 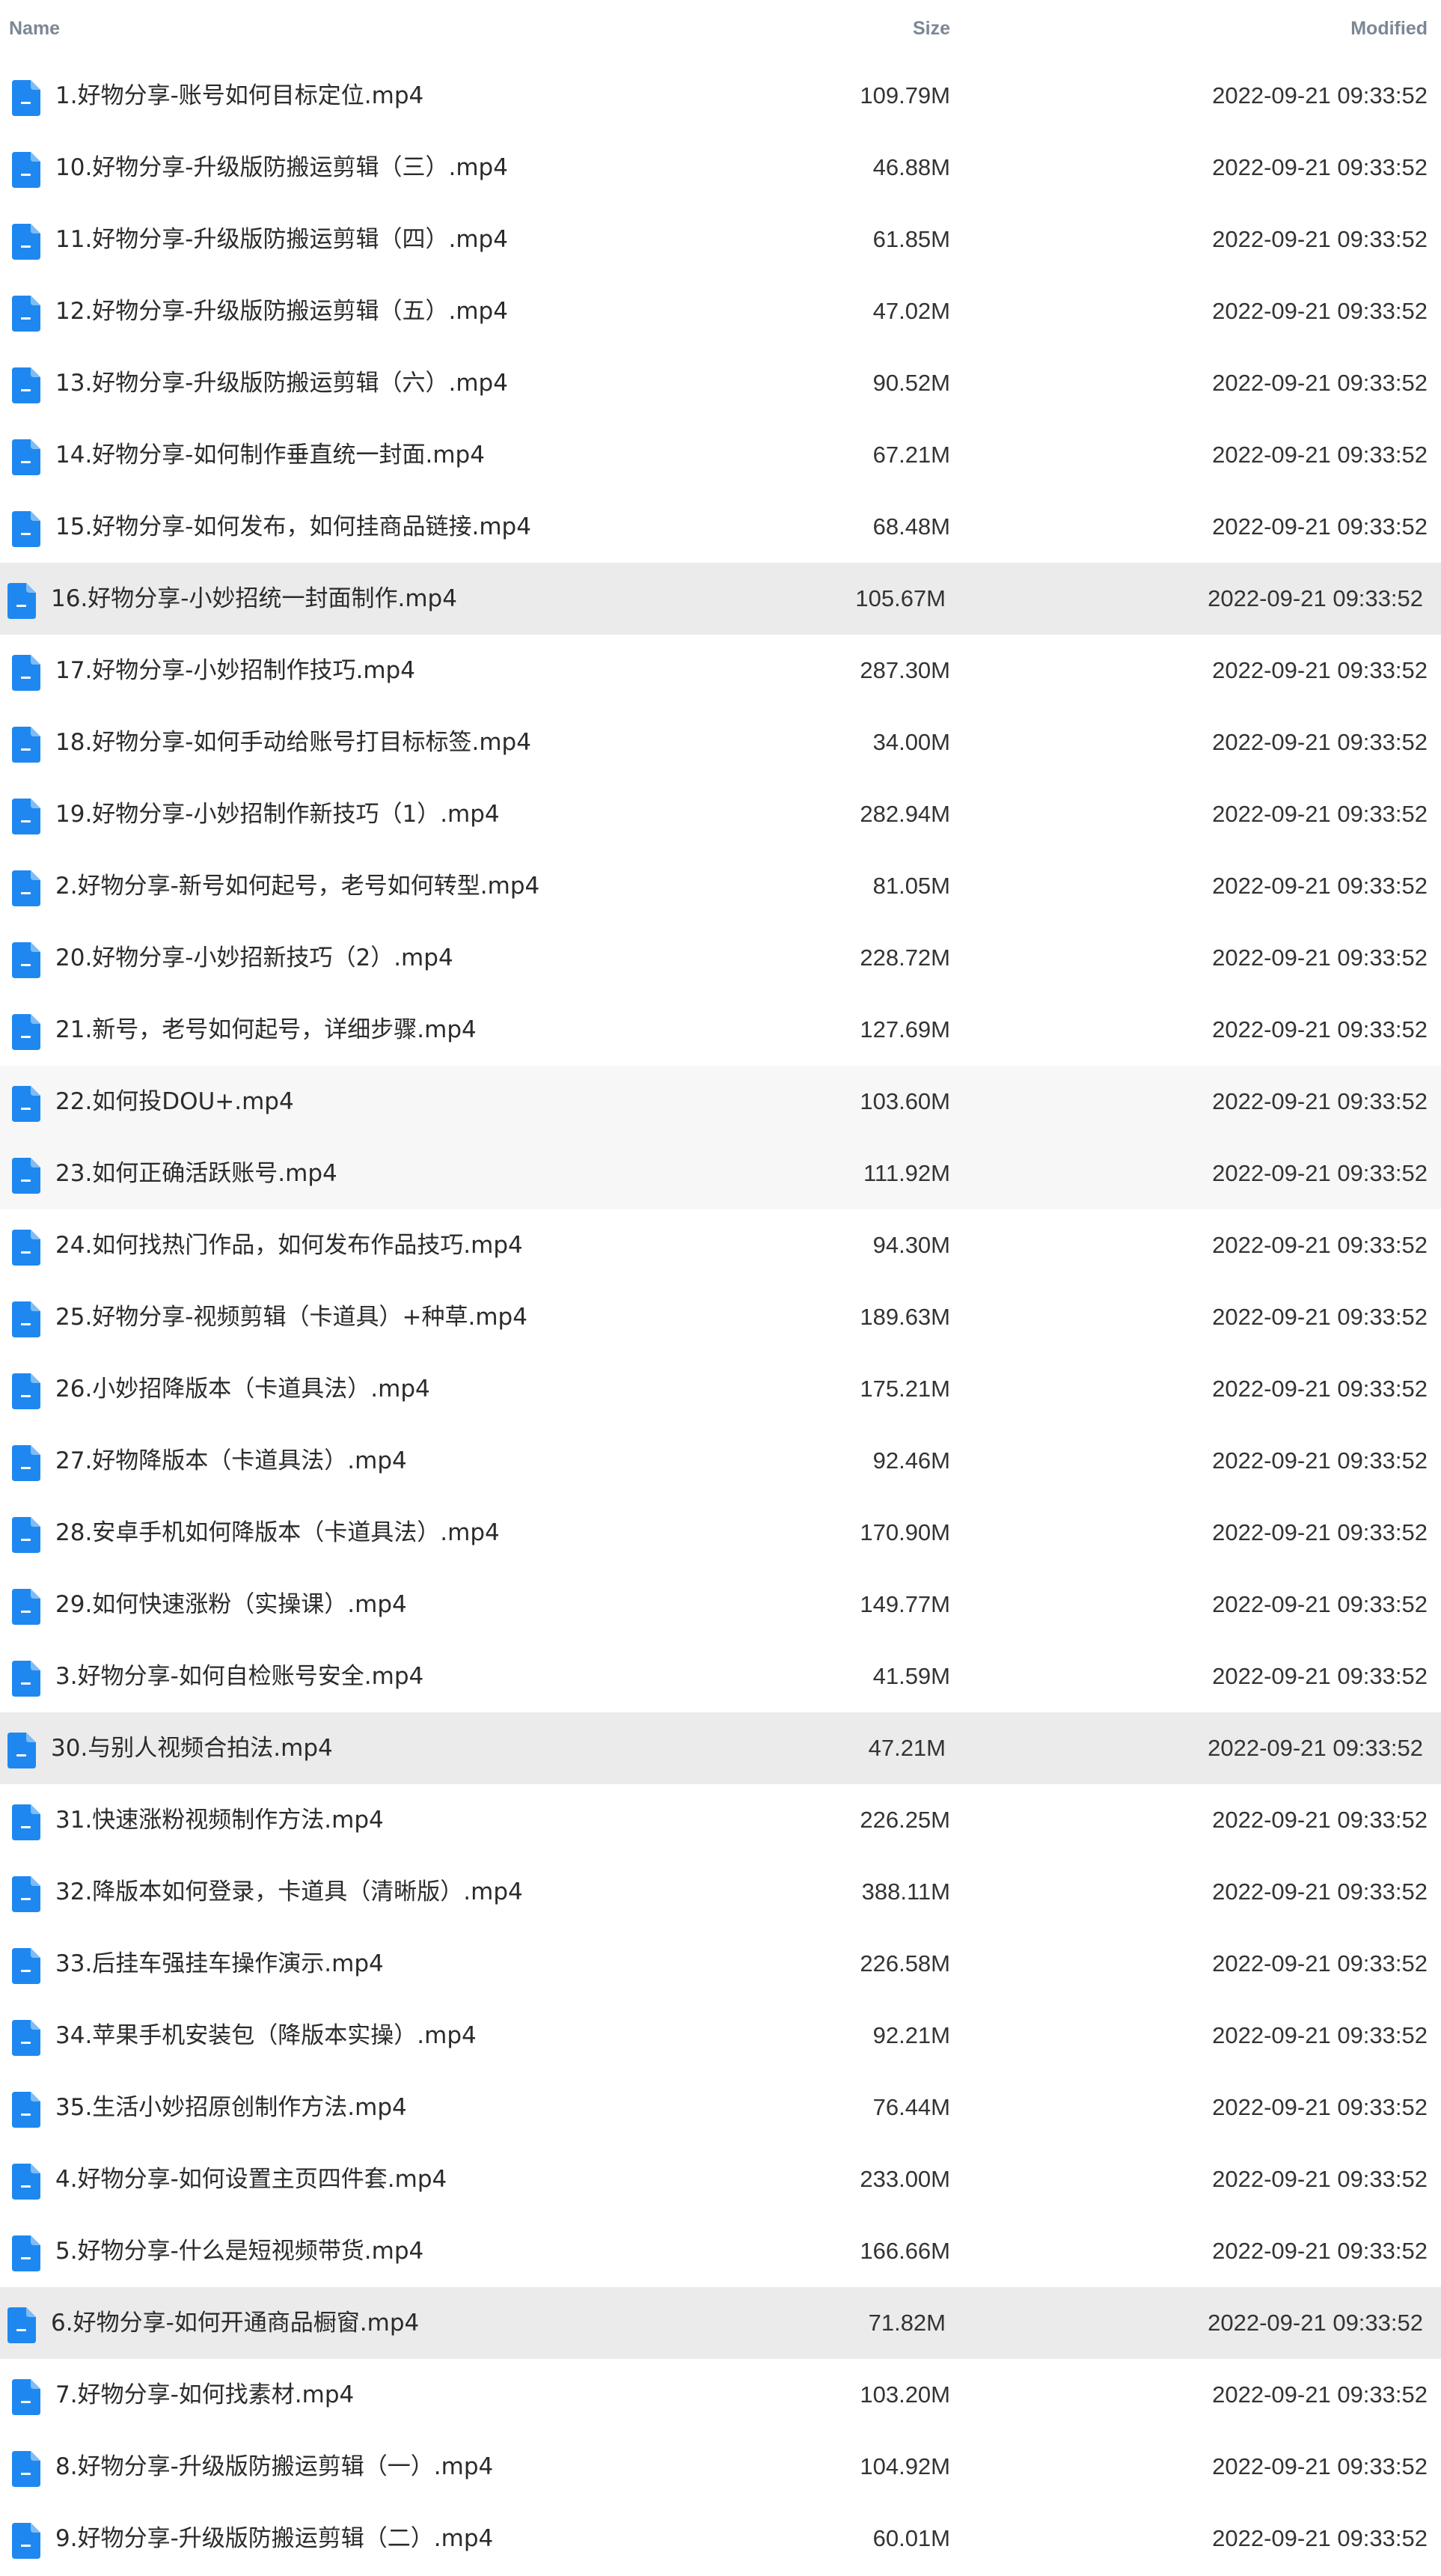 What do you see at coordinates (291, 1317) in the screenshot?
I see `file-name: 25.好物分享-视频剪辑（卡道具）+种草.mp4` at bounding box center [291, 1317].